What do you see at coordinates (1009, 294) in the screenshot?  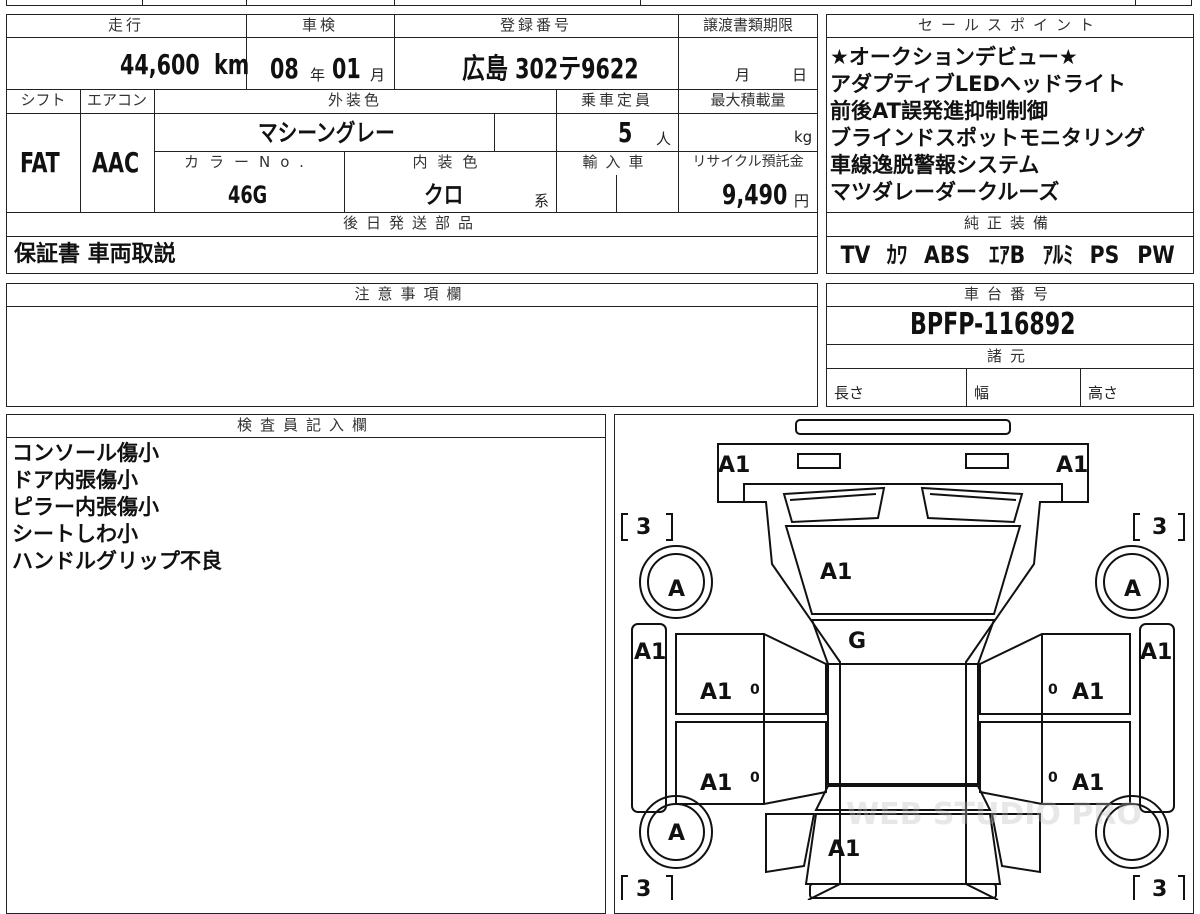 I see `chassis-title: 車台番号` at bounding box center [1009, 294].